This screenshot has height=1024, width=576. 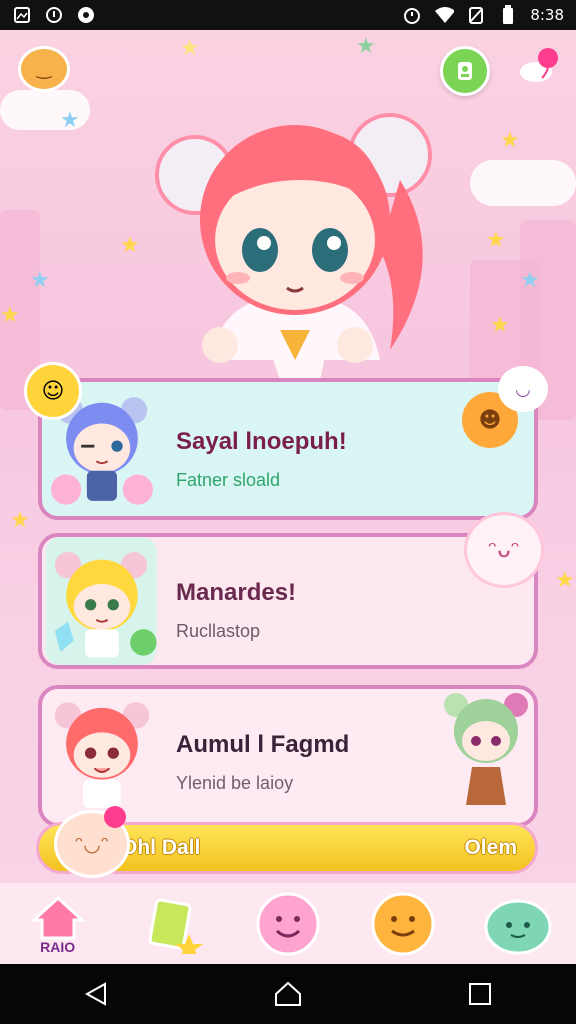 I want to click on recents-square-icon, so click(x=480, y=994).